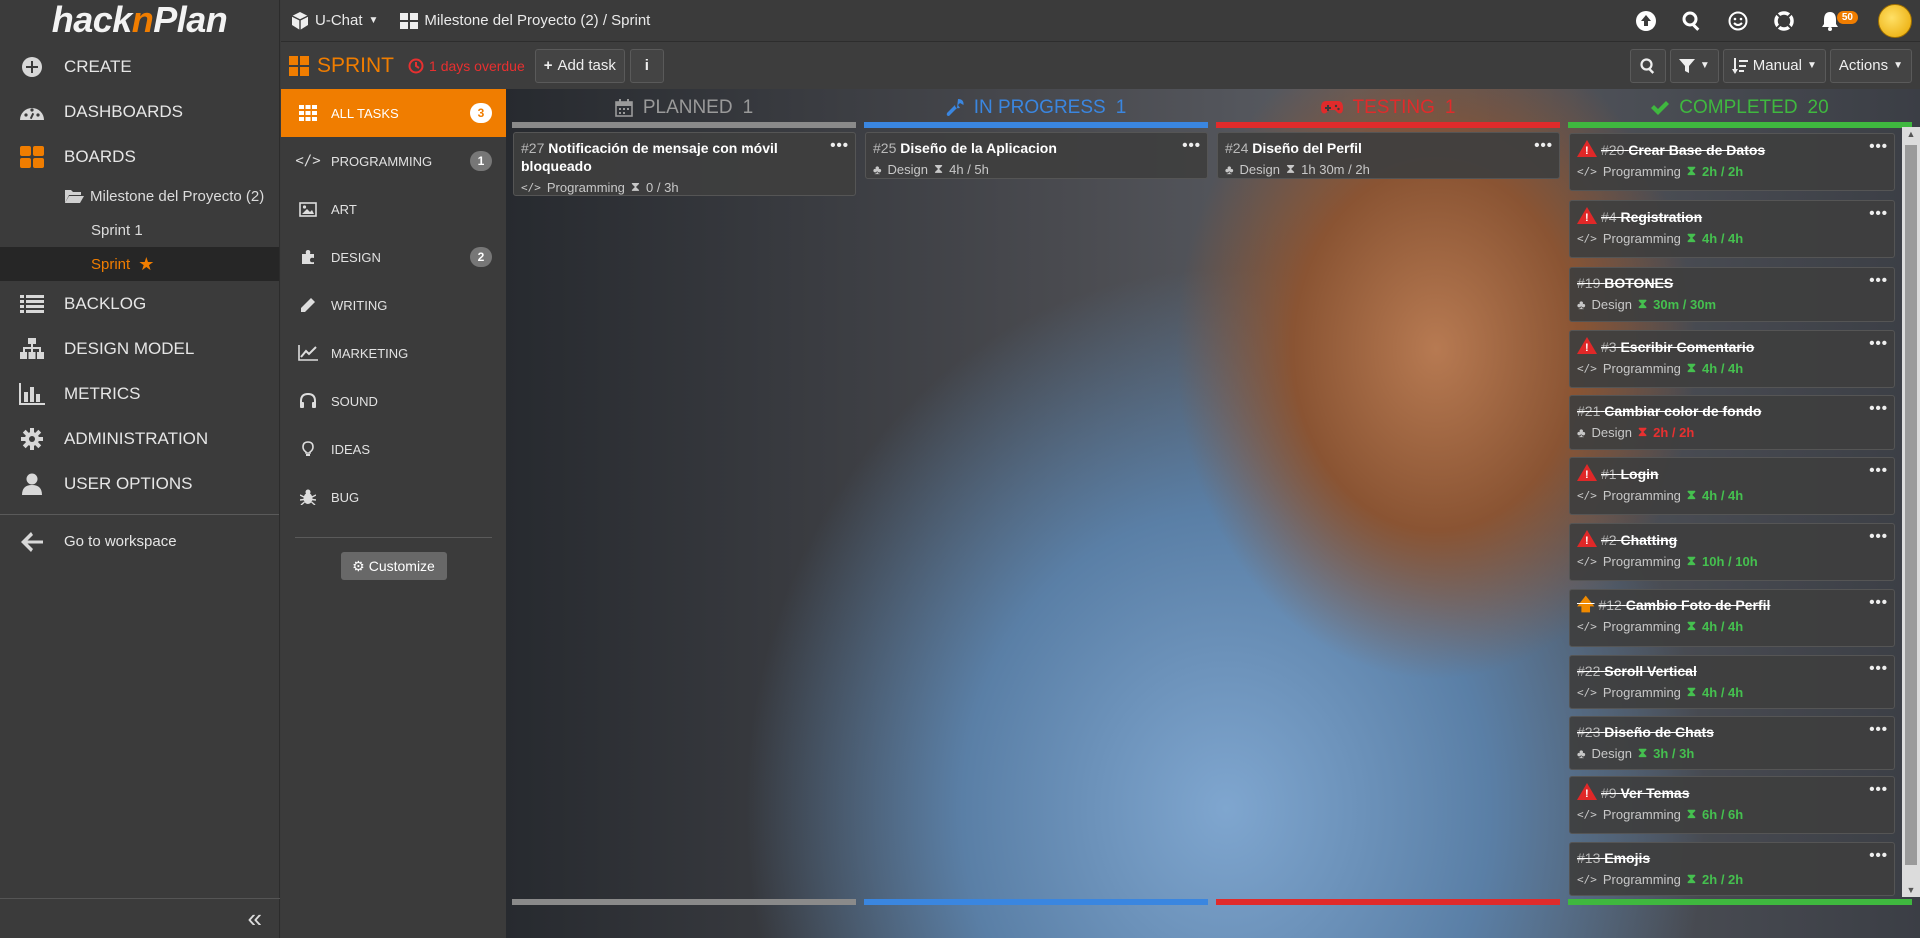 The width and height of the screenshot is (1920, 938). Describe the element at coordinates (129, 348) in the screenshot. I see `nav-design-model-label: DESIGN MODEL` at that location.